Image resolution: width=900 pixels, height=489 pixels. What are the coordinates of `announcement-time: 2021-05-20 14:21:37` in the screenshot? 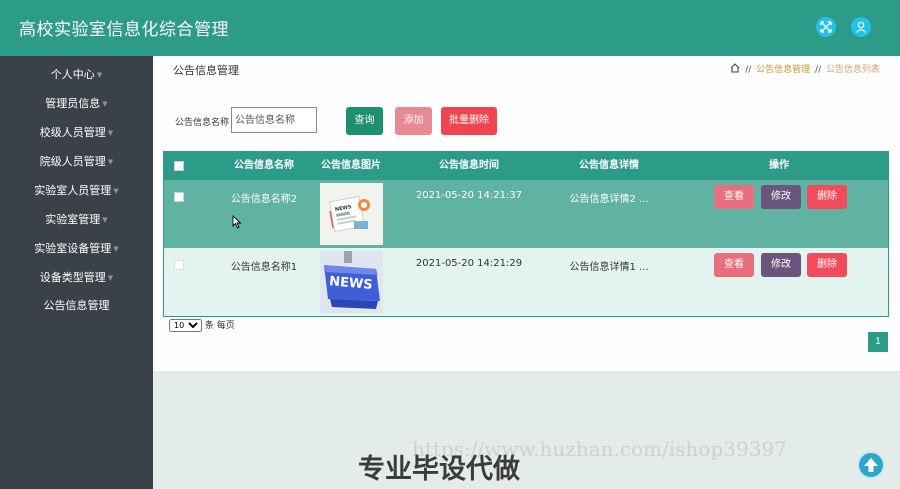 It's located at (469, 195).